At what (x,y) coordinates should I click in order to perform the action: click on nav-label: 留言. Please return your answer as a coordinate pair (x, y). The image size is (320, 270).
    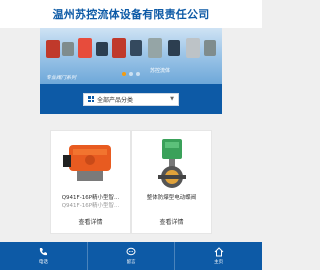
    Looking at the image, I should click on (131, 262).